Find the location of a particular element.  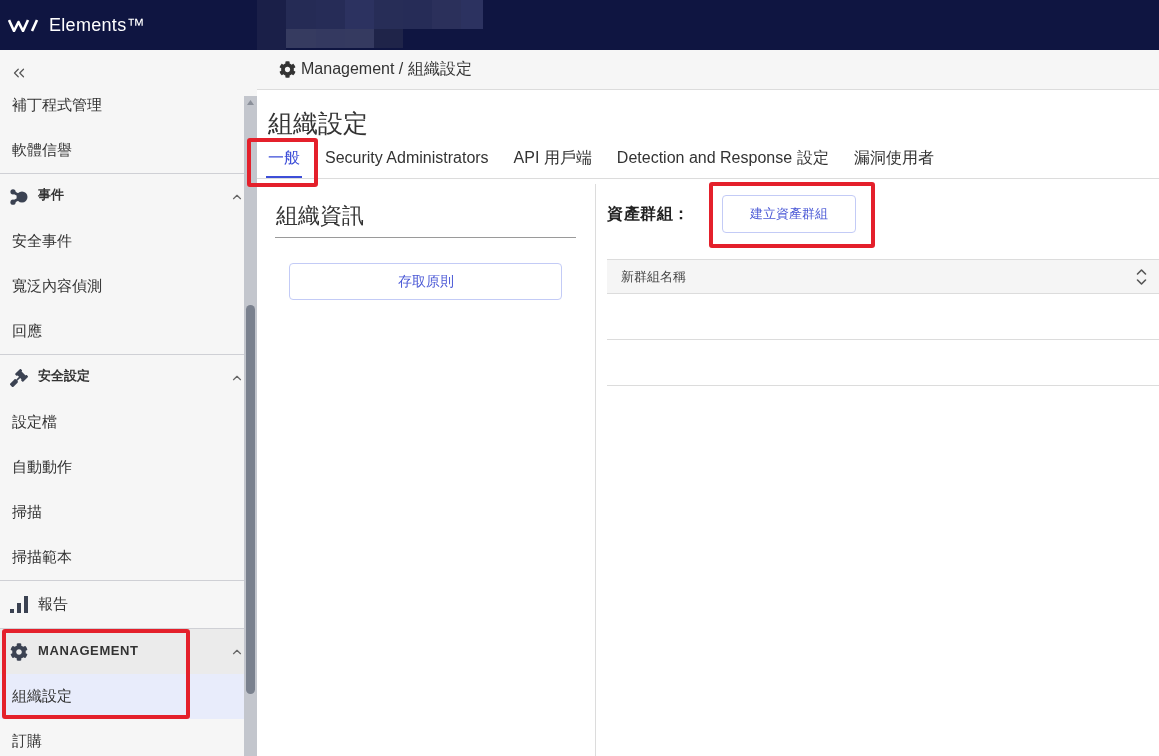

sidebar-item: 補丁程式管理 is located at coordinates (122, 112).